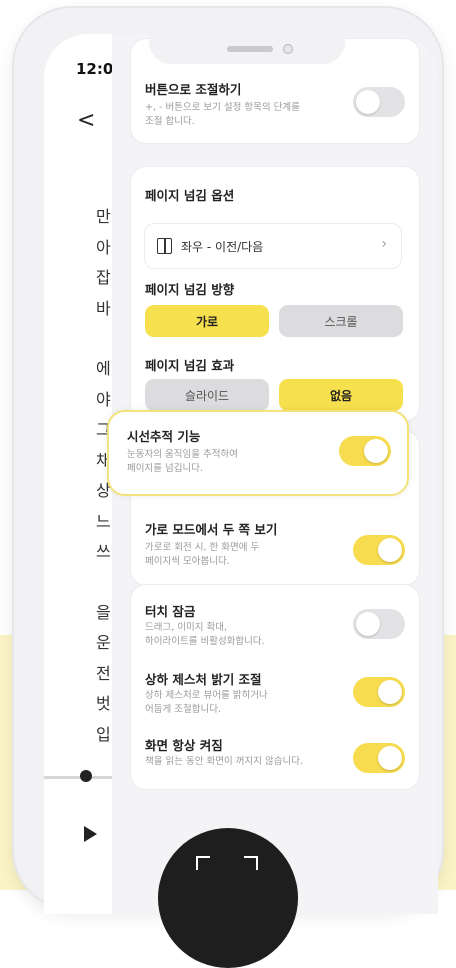  I want to click on eye-scan-button, so click(228, 898).